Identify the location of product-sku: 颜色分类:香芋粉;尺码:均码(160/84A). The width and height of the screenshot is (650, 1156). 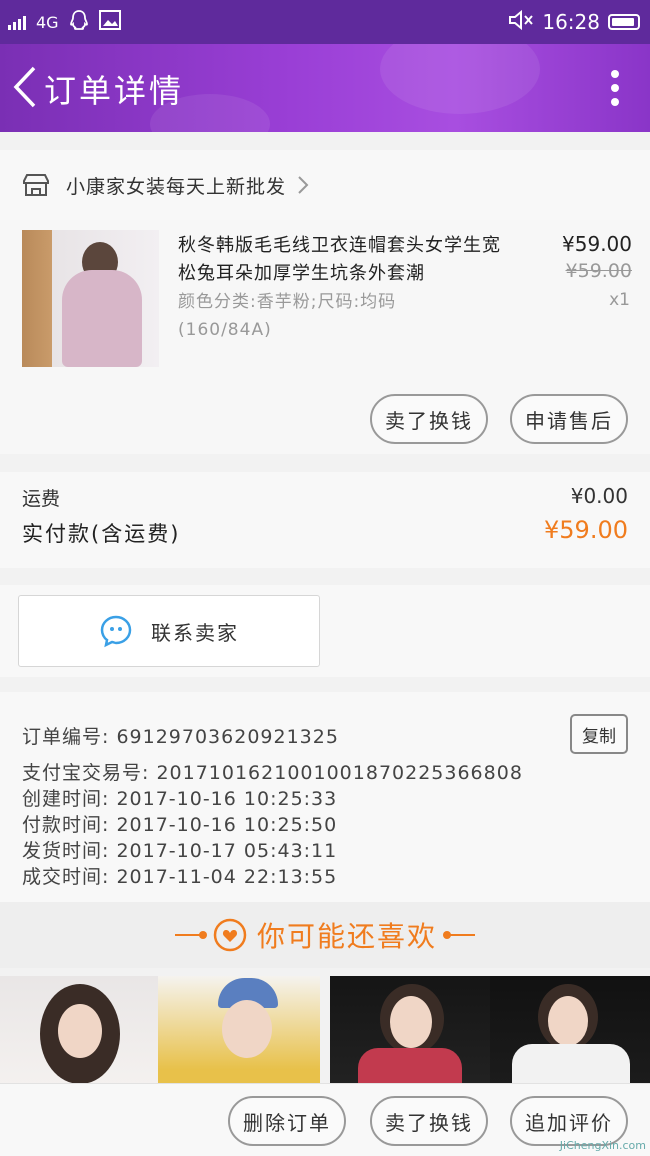
(287, 316).